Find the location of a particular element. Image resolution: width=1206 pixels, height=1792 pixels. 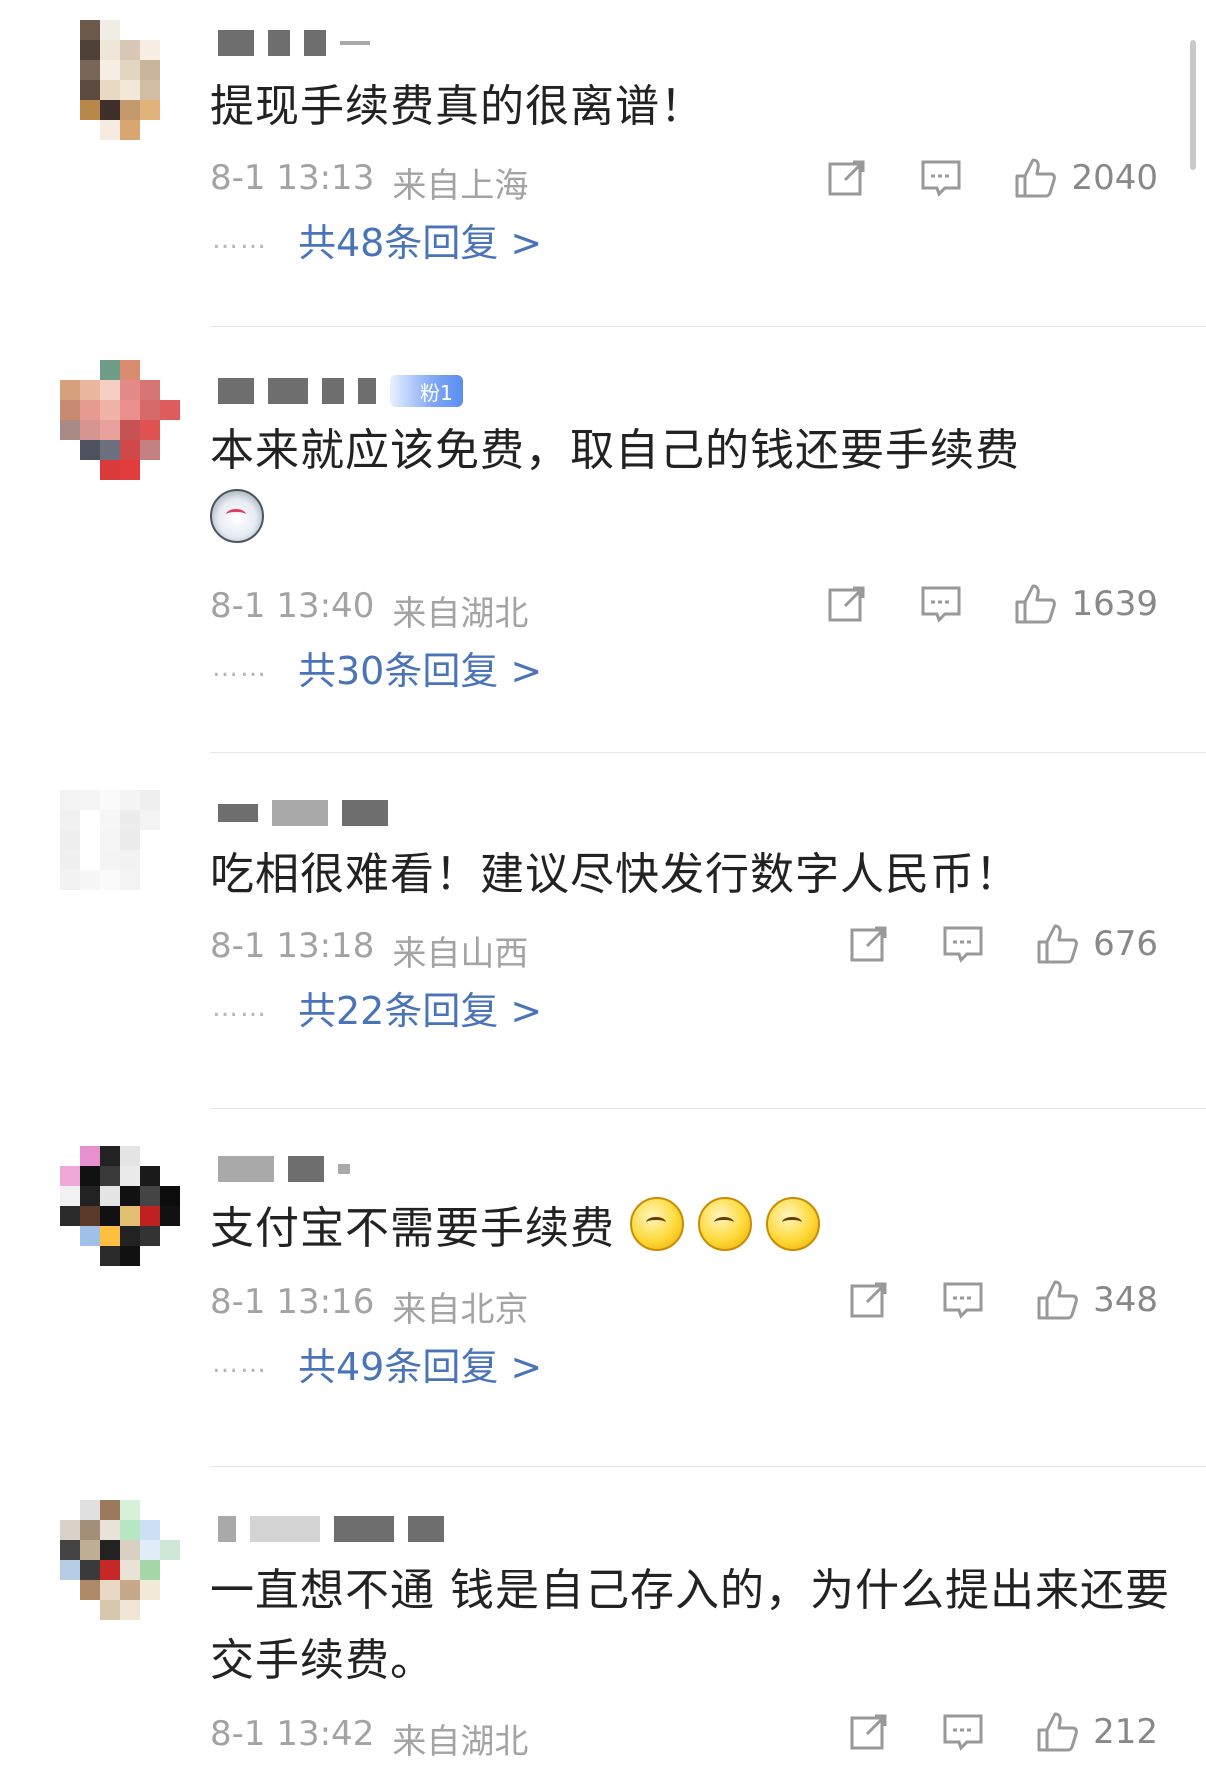

like-count: 2040 is located at coordinates (1114, 178).